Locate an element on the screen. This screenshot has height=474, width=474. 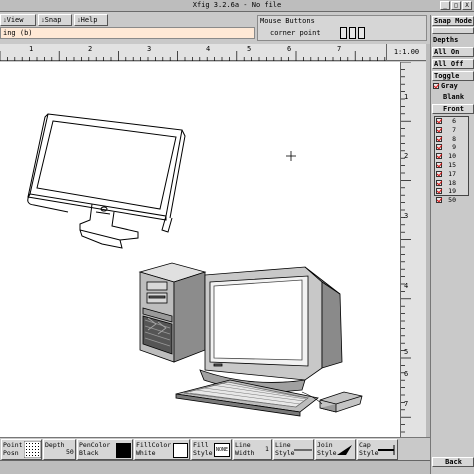
snap-mode-button: Snap Mode is located at coordinates (453, 21).